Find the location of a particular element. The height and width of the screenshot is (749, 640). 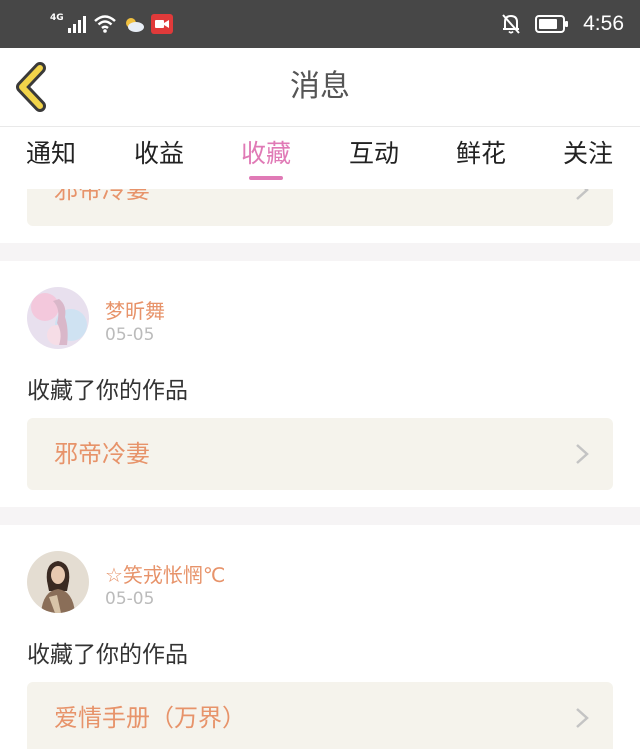

tab-following: 关注 is located at coordinates (588, 158).